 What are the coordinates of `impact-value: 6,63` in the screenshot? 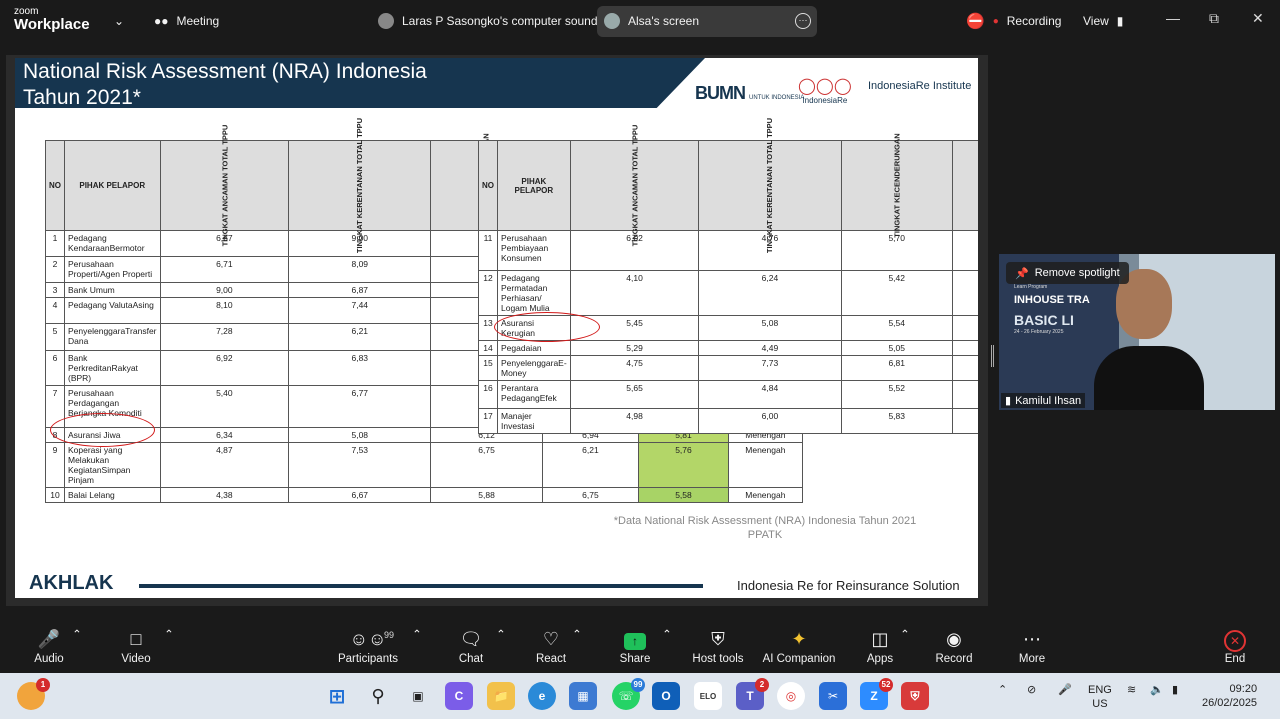 It's located at (964, 293).